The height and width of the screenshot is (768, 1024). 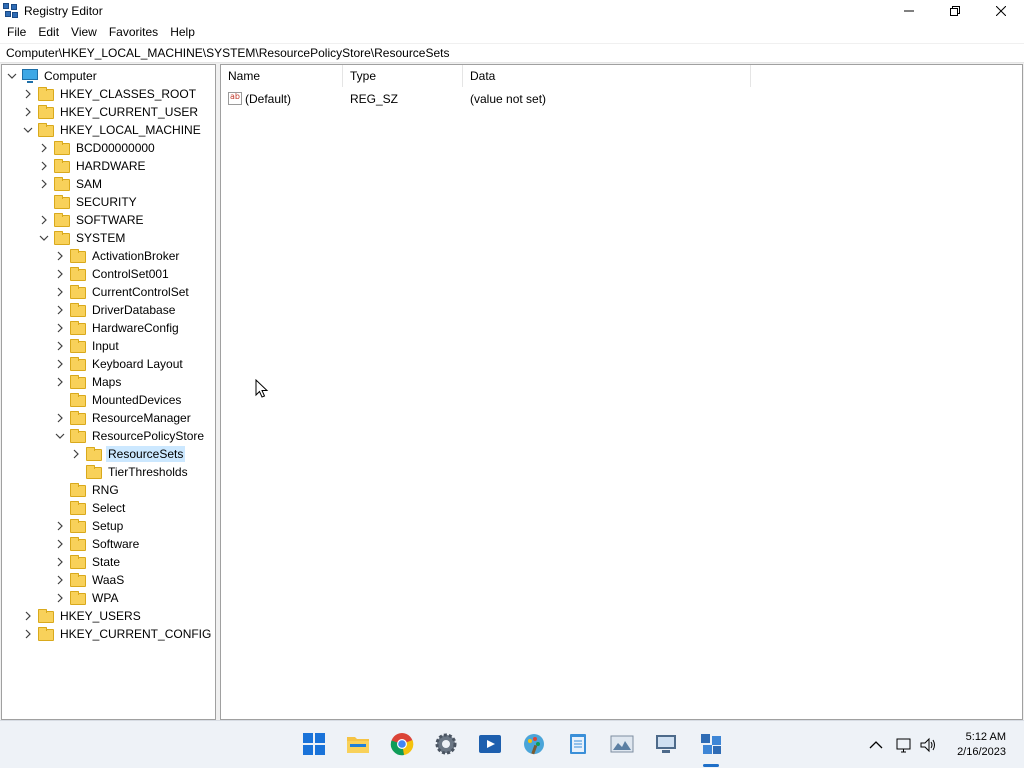 I want to click on tree-node: HKEY_CLASSES_ROOT, so click(x=108, y=94).